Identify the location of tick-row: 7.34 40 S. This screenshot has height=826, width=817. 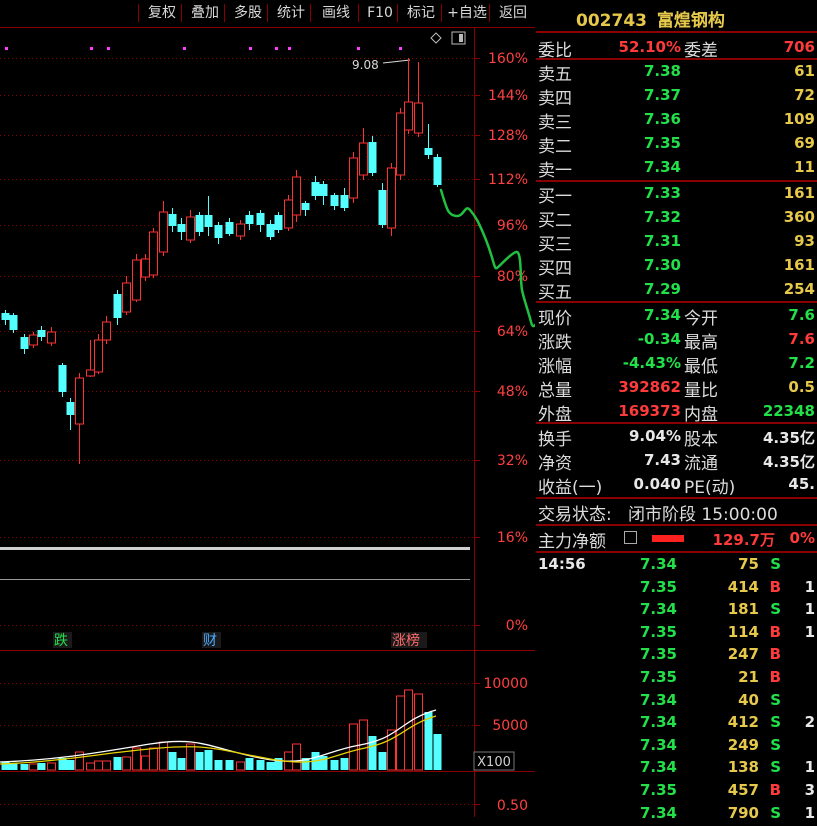
(676, 702).